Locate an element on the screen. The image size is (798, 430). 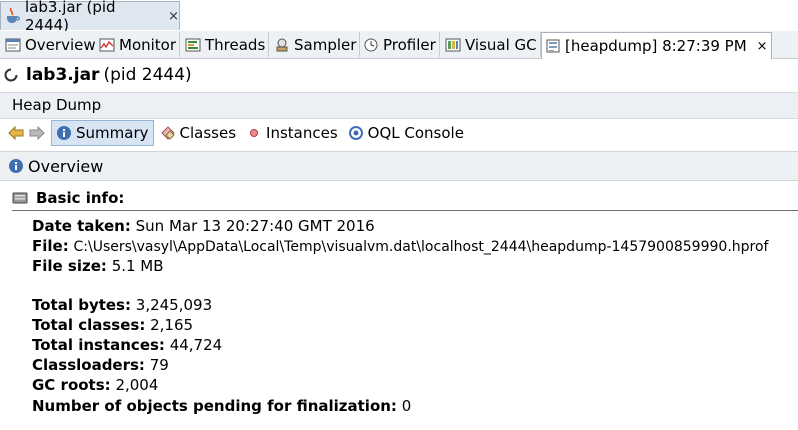
instances-icon is located at coordinates (254, 133).